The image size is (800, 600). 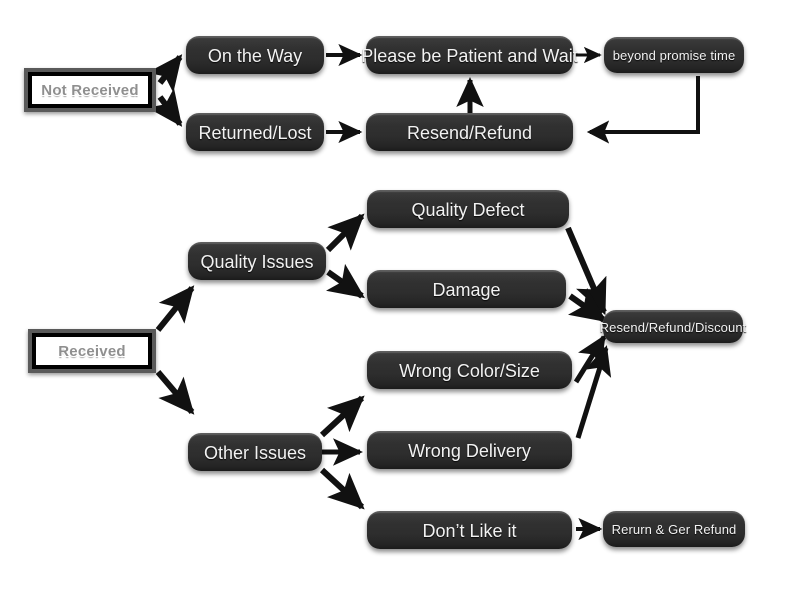 I want to click on edge-qualitydefect-resendrefunddiscount, so click(x=586, y=271).